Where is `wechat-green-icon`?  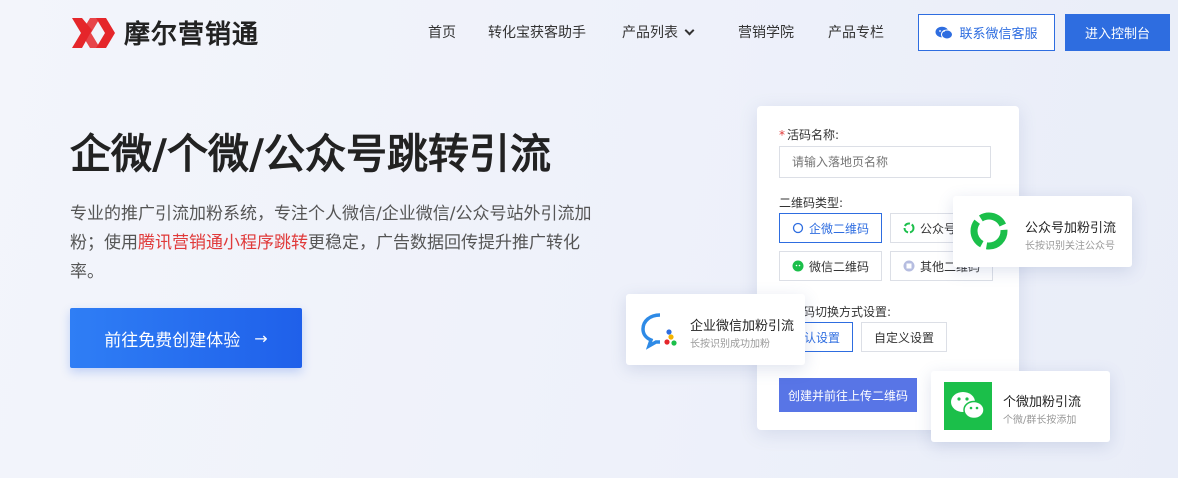 wechat-green-icon is located at coordinates (798, 266).